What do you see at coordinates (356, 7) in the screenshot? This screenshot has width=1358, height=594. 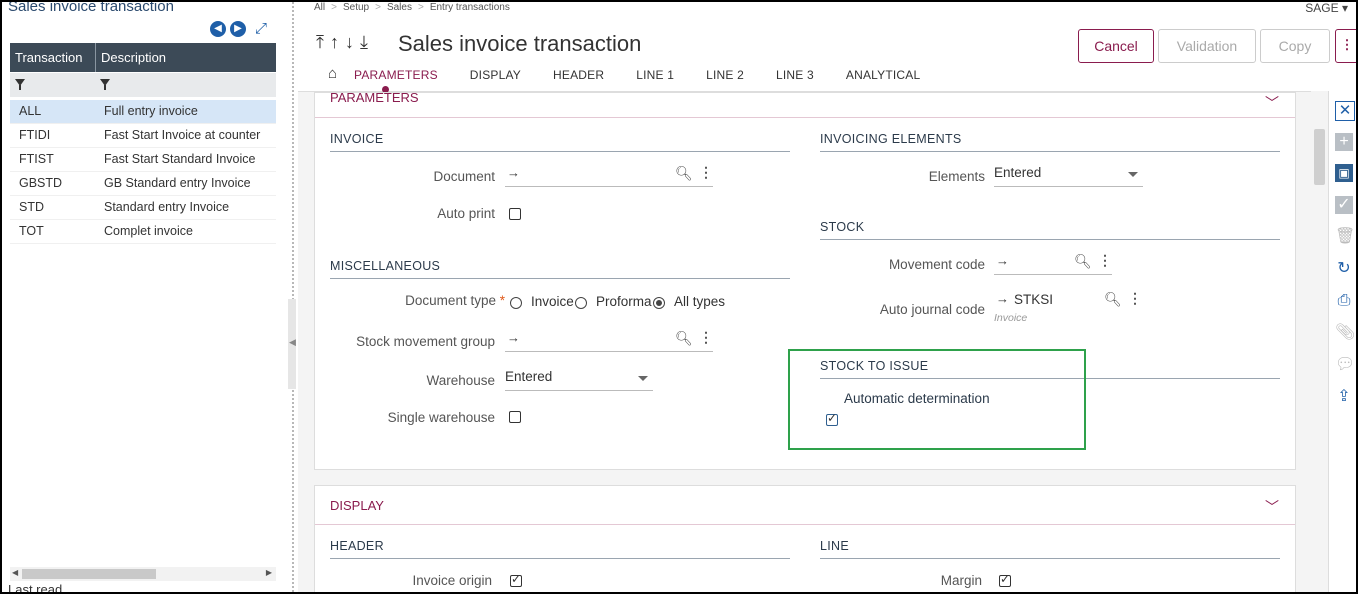 I see `breadcrumb-item: Setup` at bounding box center [356, 7].